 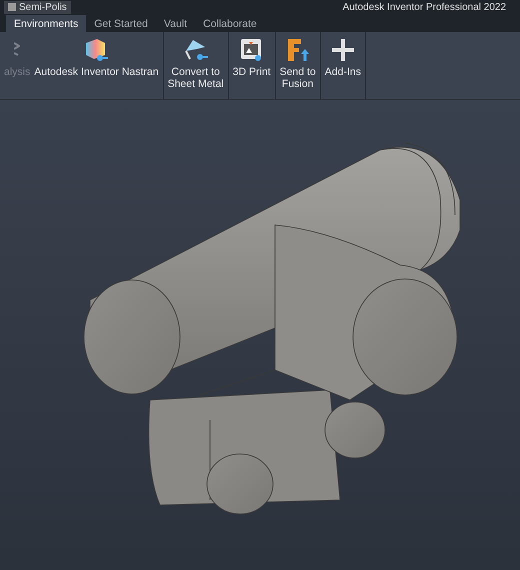 I want to click on ribbon-button: Autodesk Inventor Nastran, so click(x=96, y=65).